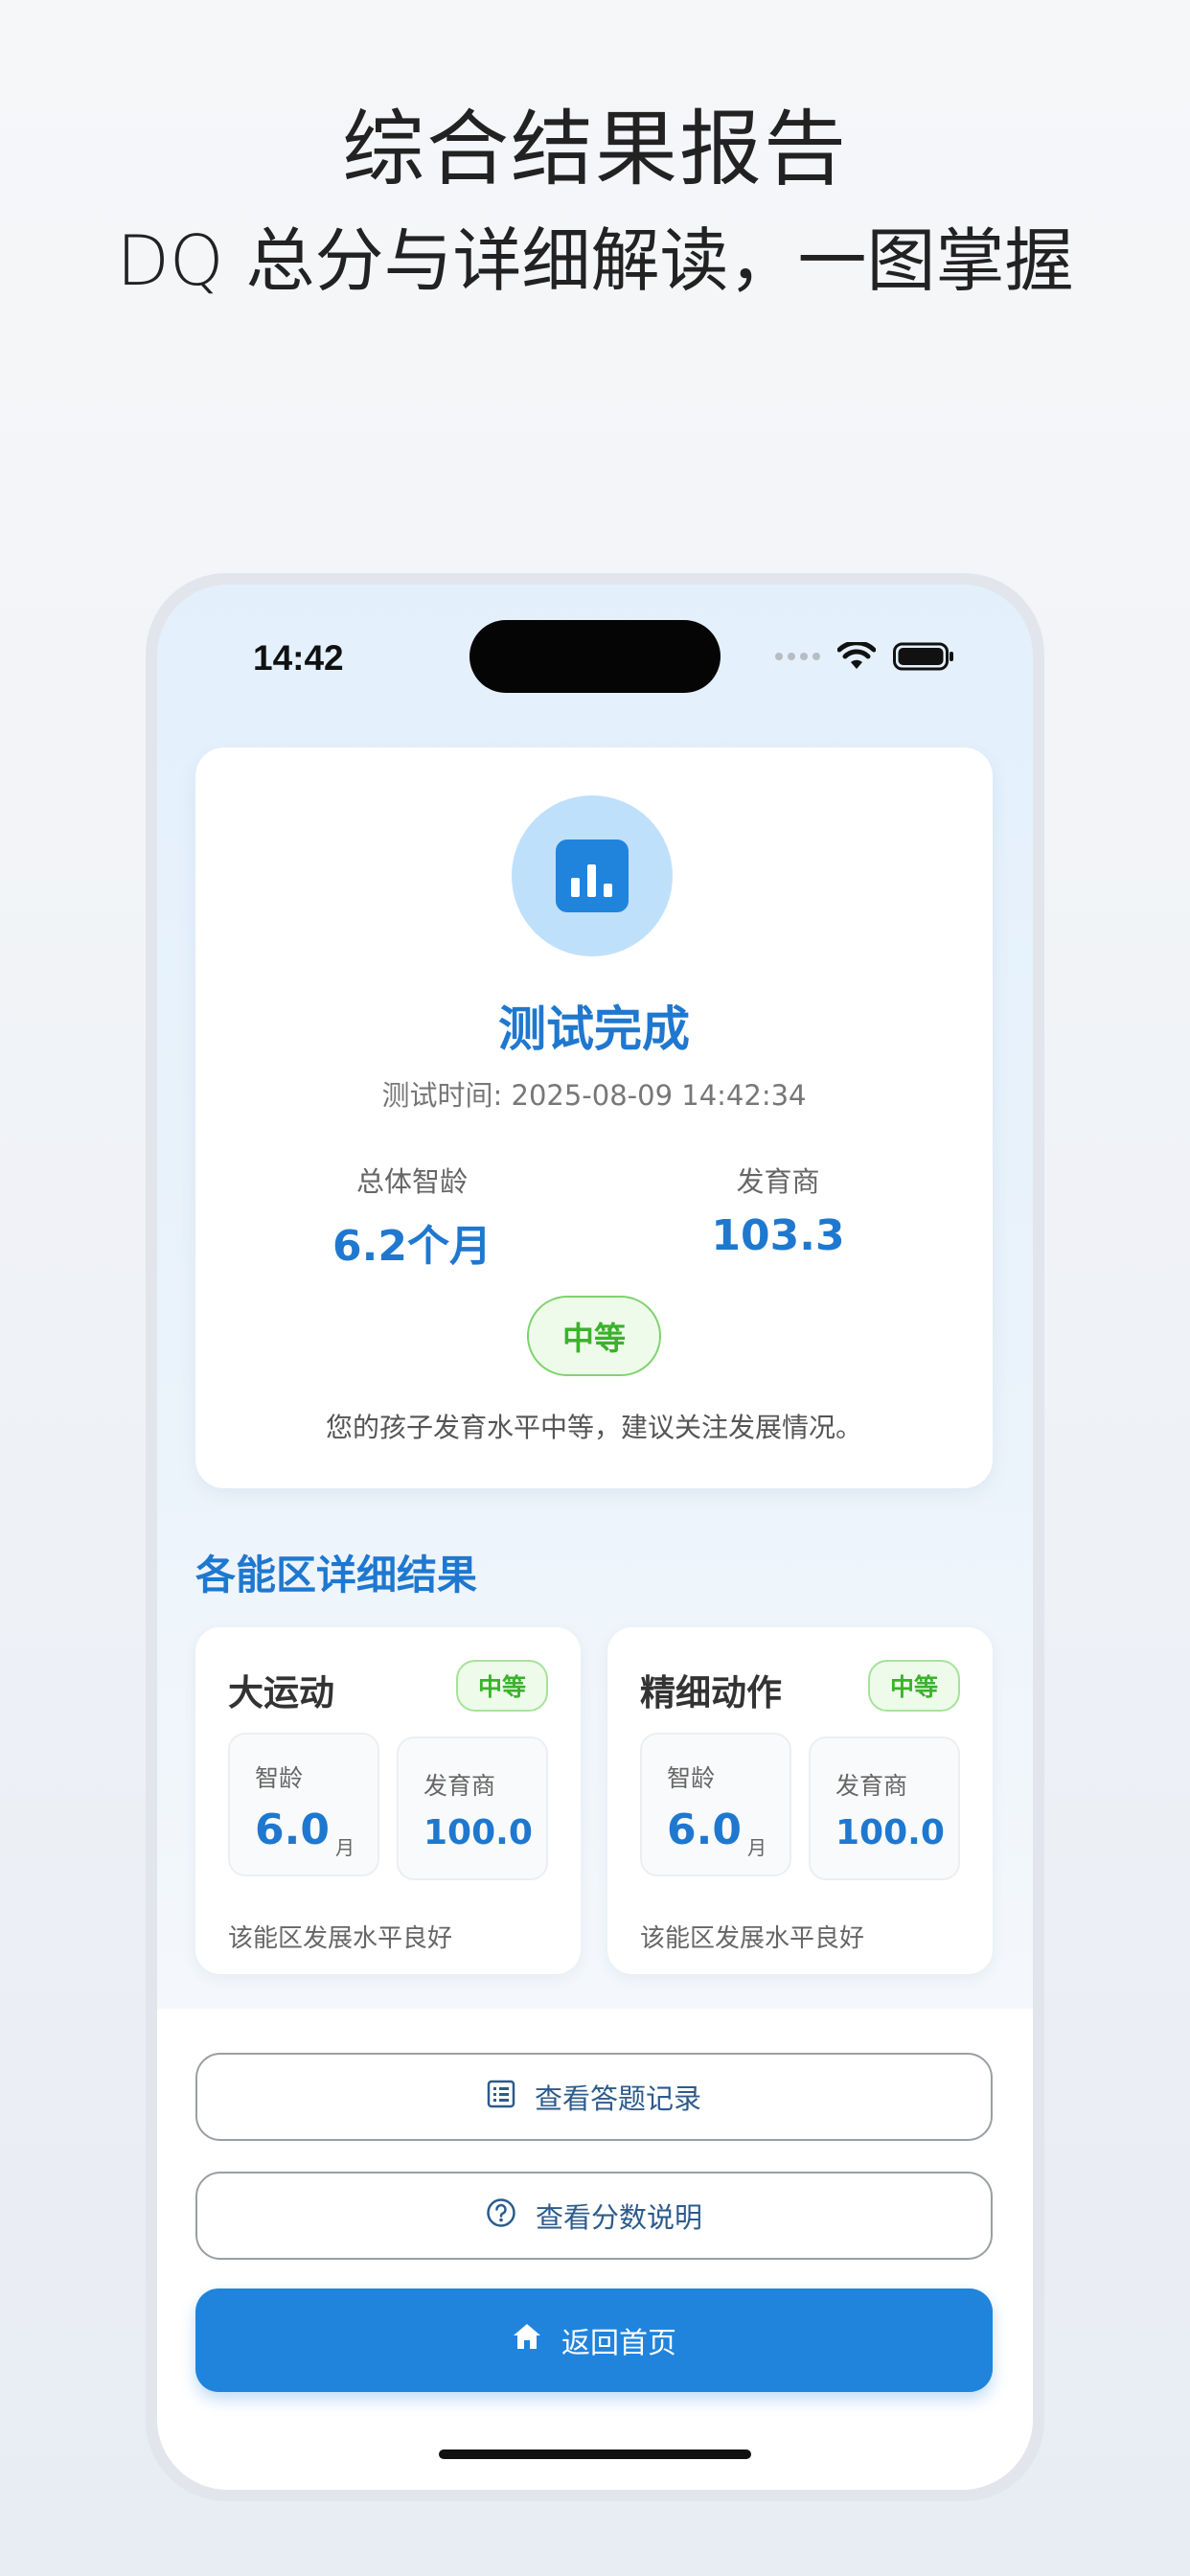 The image size is (1190, 2576). Describe the element at coordinates (594, 1095) in the screenshot. I see `test-time: 测试时间: 2025-08-09 14:42:34` at that location.